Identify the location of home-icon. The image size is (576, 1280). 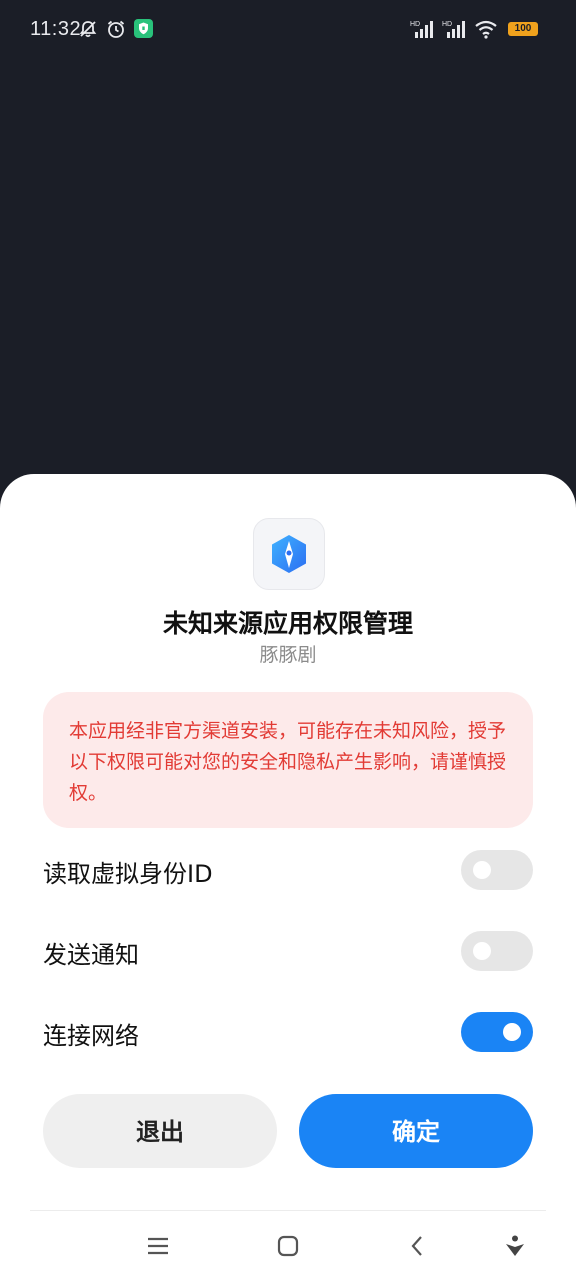
(288, 1248).